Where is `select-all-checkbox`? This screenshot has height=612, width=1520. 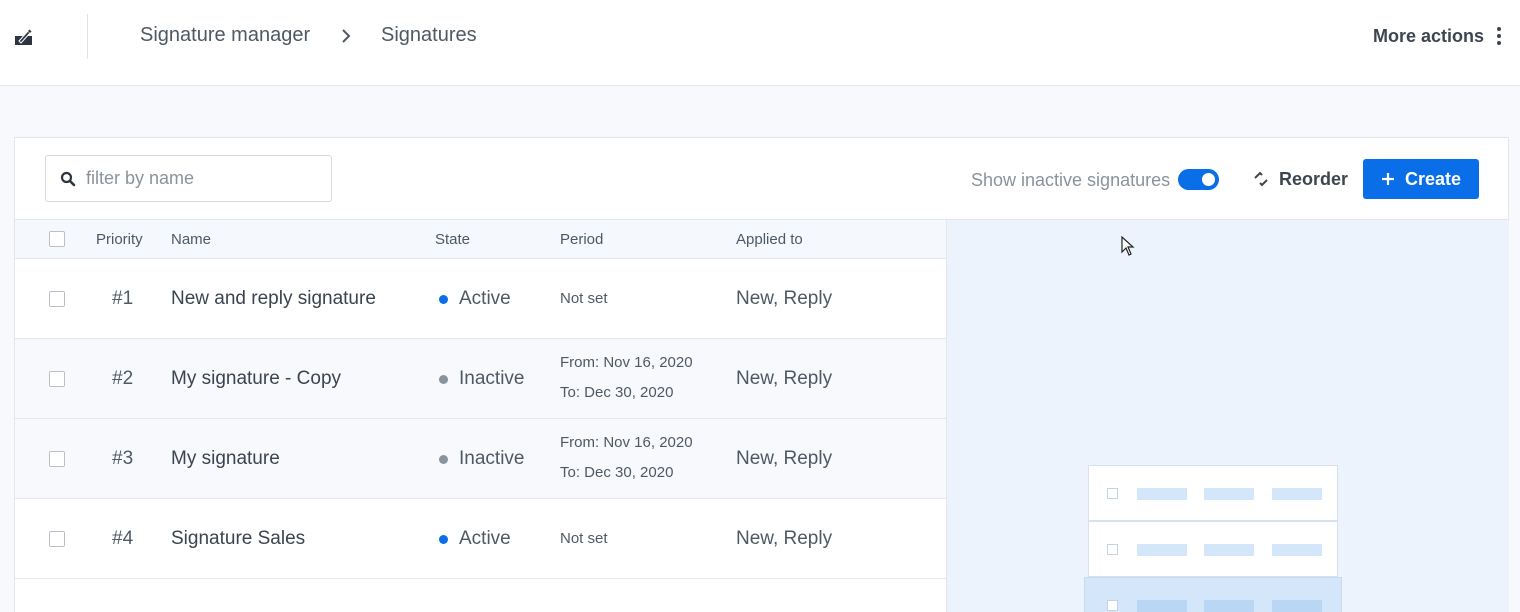 select-all-checkbox is located at coordinates (57, 239).